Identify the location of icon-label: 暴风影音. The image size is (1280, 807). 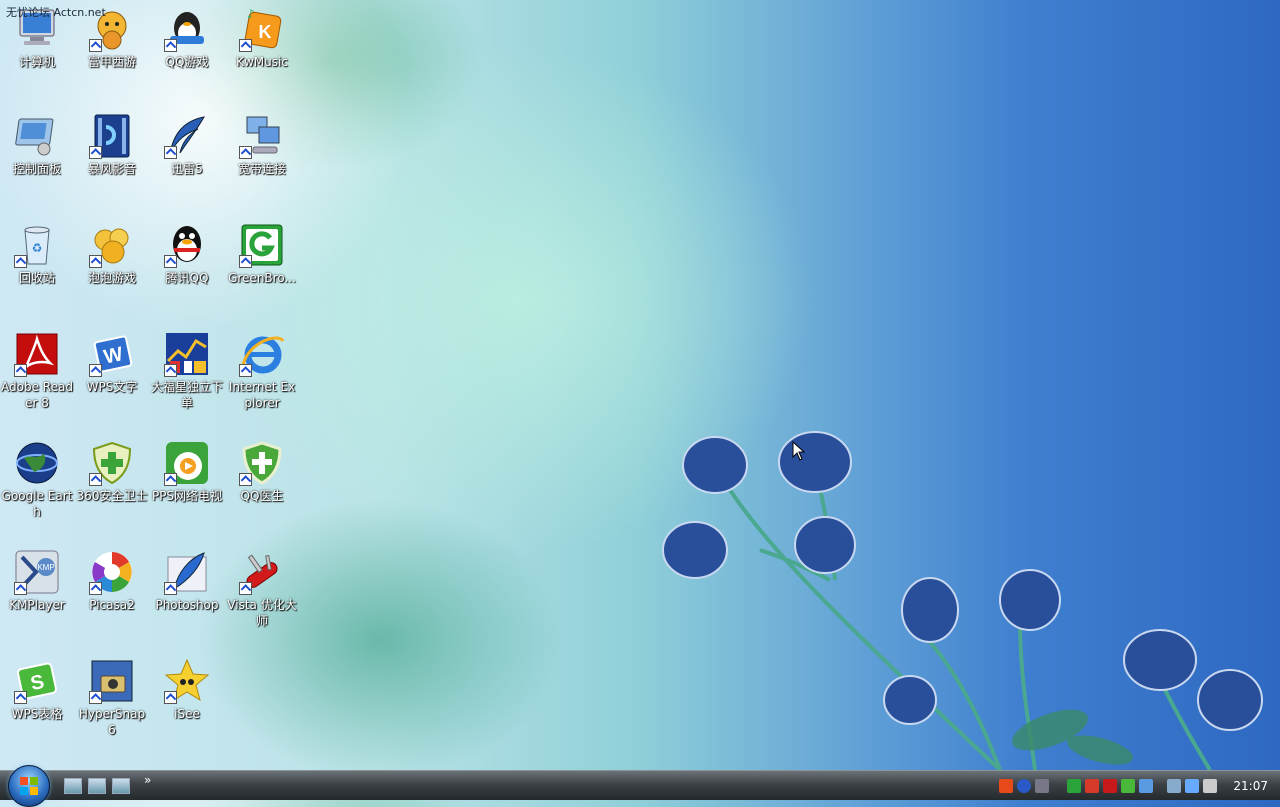
(111, 169).